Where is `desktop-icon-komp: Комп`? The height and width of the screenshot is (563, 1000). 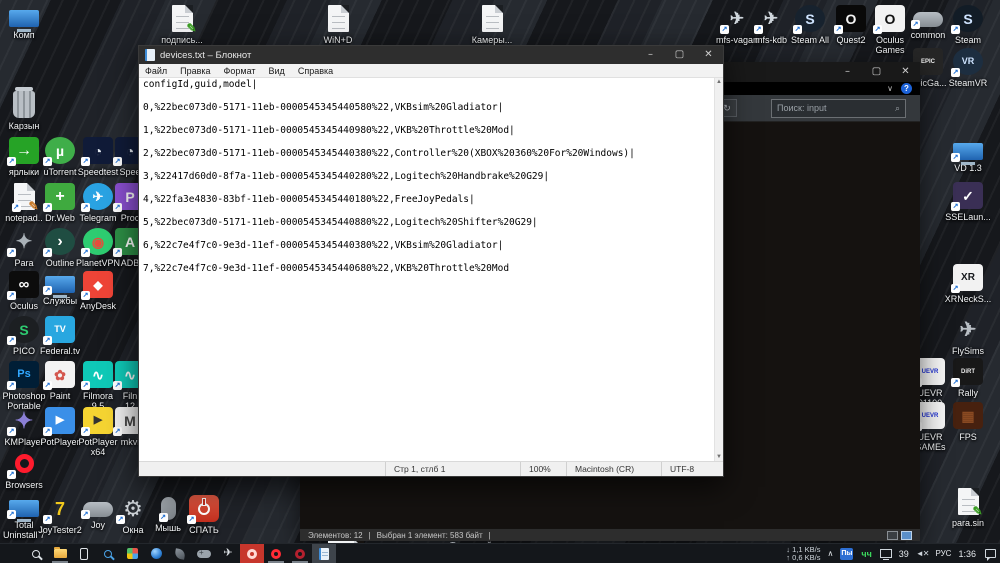
desktop-icon-komp: Комп is located at coordinates (30, 22).